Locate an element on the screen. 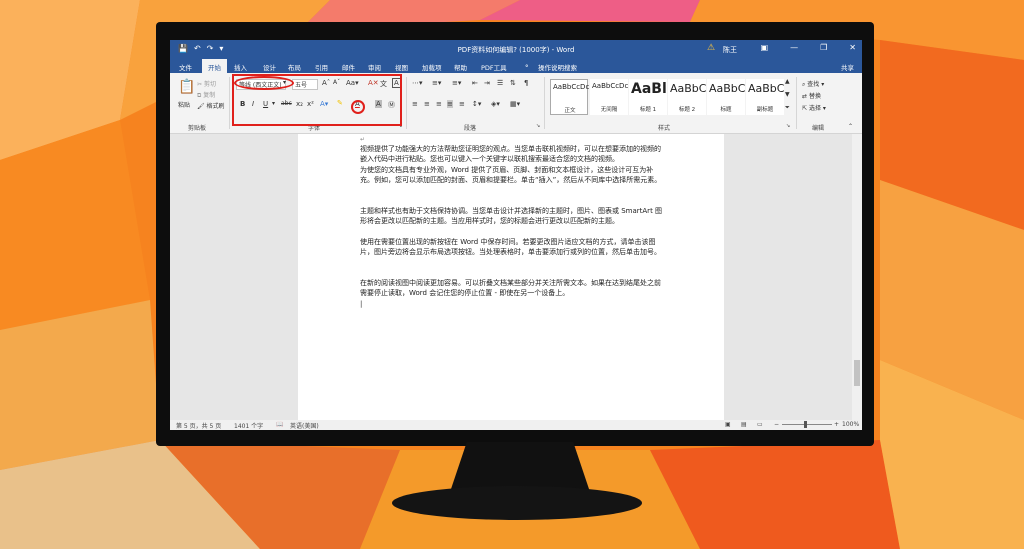 Image resolution: width=1024 pixels, height=549 pixels. tab-design: 设计 is located at coordinates (269, 67).